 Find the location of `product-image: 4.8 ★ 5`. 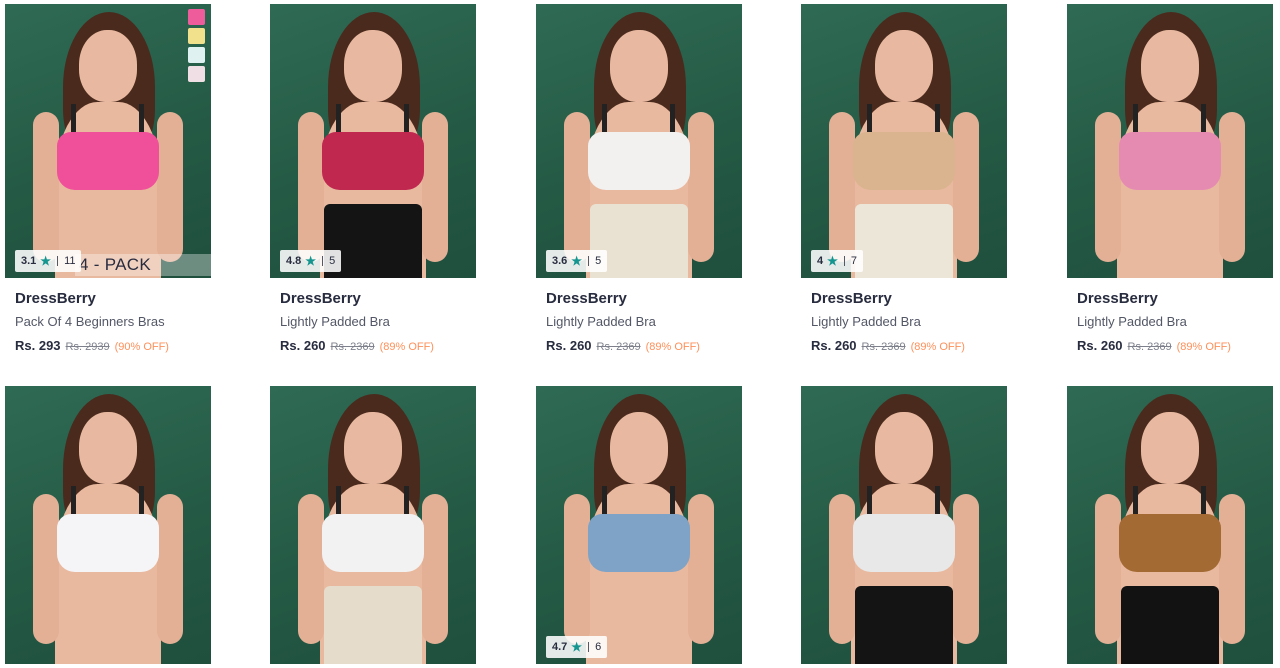

product-image: 4.8 ★ 5 is located at coordinates (373, 141).